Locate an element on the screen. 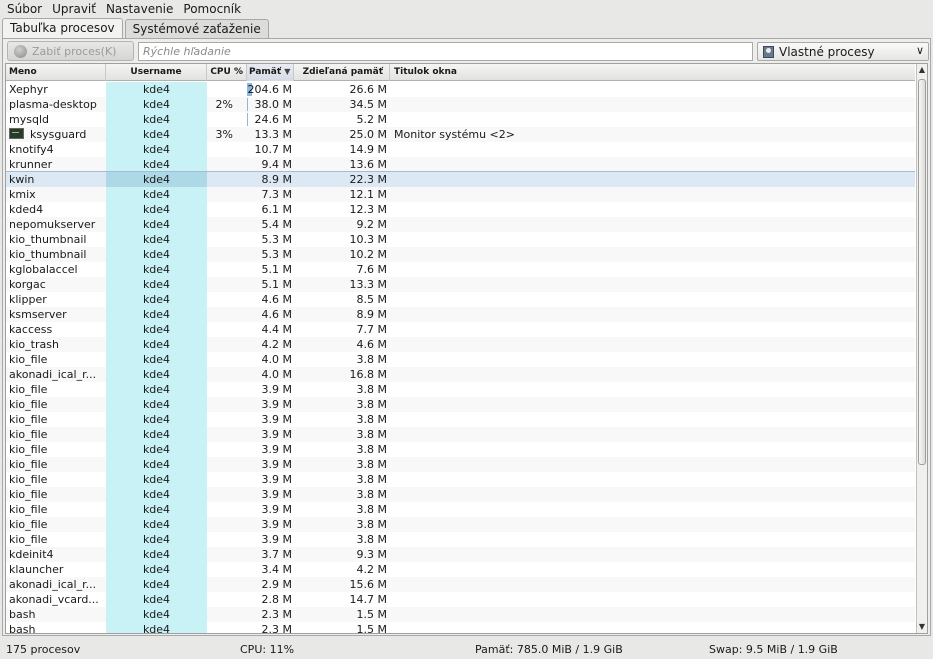 Image resolution: width=933 pixels, height=659 pixels. table-row: klauncher kde4 3.4 M 4.2 M is located at coordinates (460, 569).